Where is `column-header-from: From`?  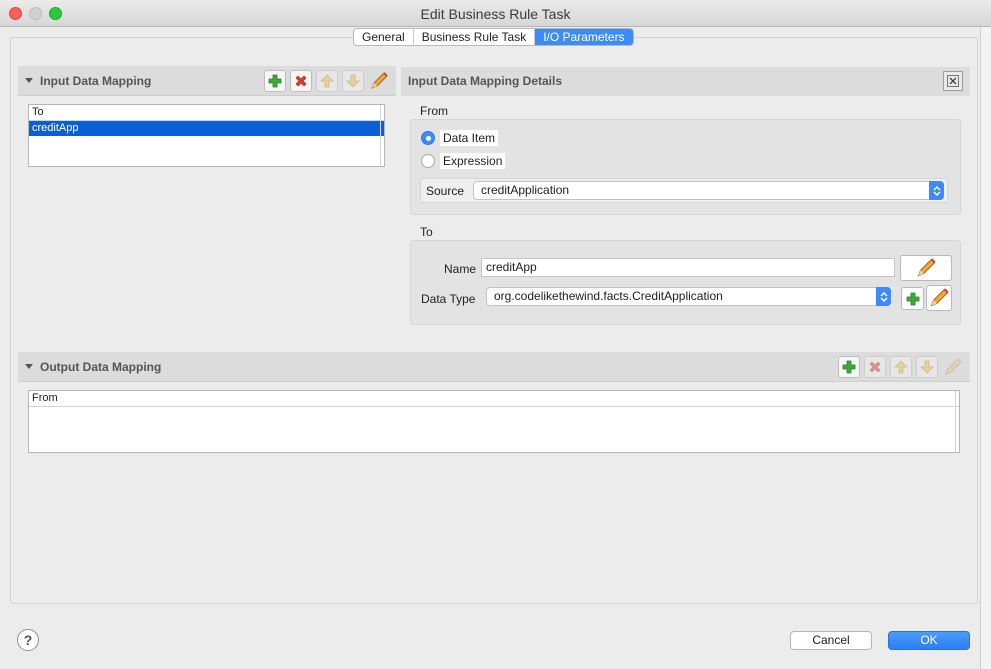 column-header-from: From is located at coordinates (494, 399).